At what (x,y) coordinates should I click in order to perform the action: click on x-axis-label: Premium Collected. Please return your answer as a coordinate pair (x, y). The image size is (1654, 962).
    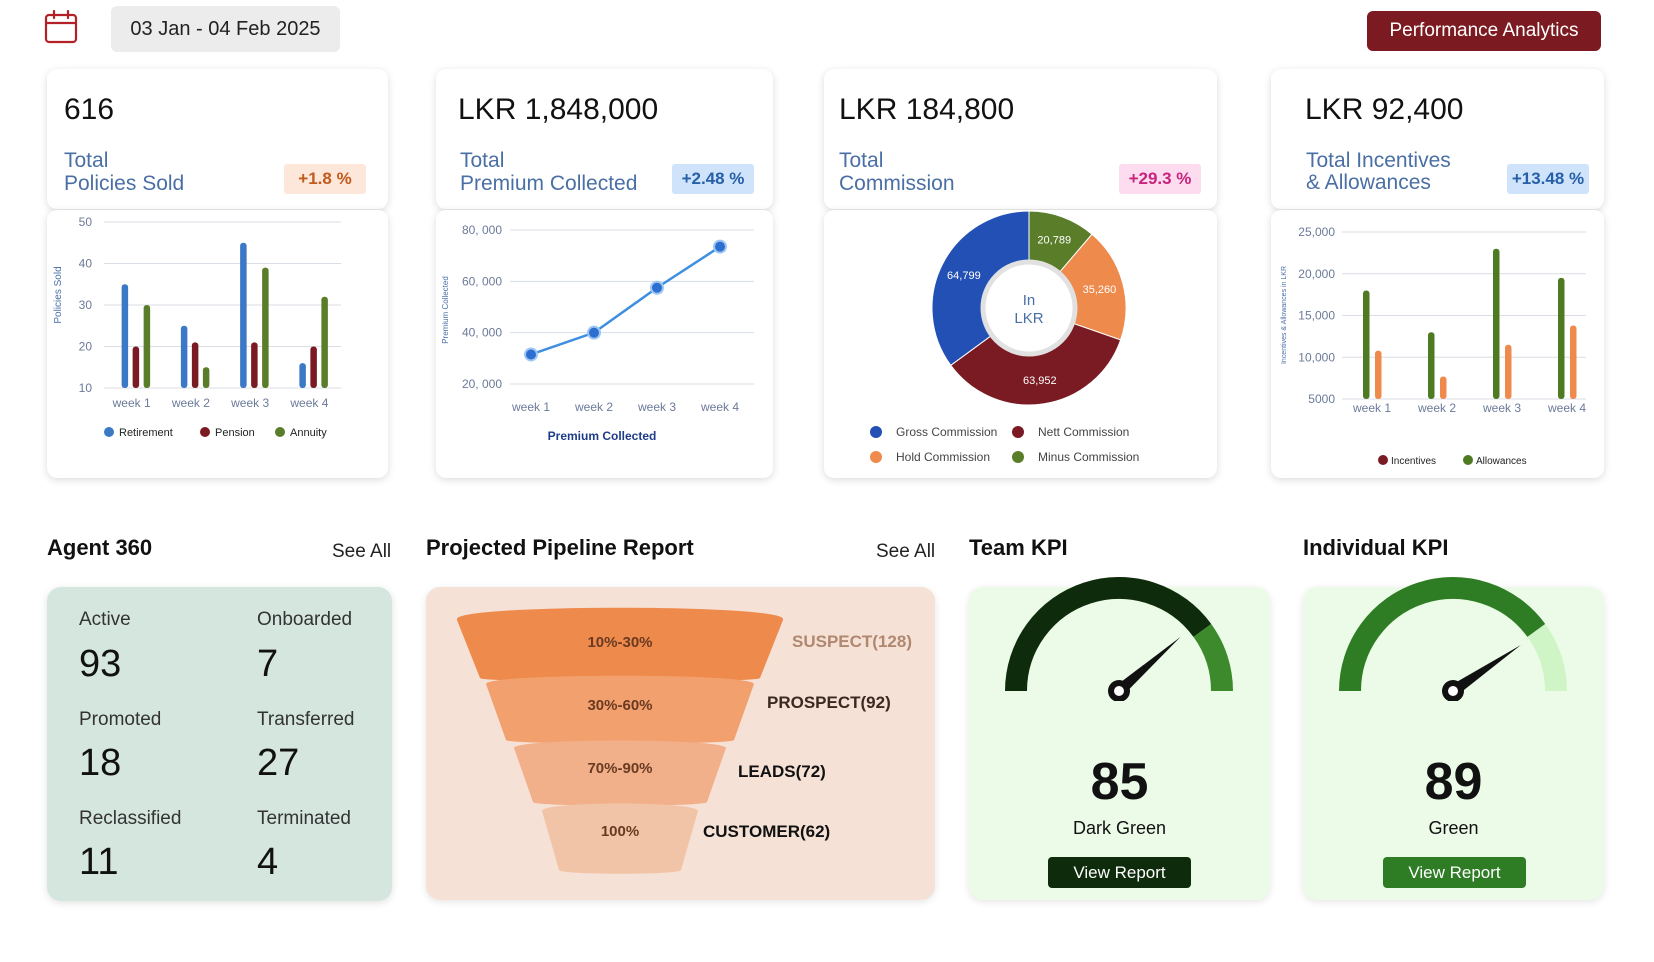
    Looking at the image, I should click on (602, 436).